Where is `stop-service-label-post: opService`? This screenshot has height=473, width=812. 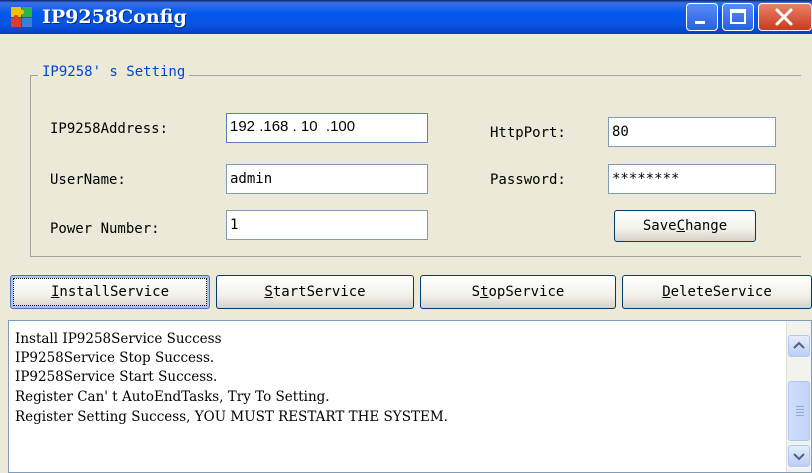
stop-service-label-post: opService is located at coordinates (526, 292).